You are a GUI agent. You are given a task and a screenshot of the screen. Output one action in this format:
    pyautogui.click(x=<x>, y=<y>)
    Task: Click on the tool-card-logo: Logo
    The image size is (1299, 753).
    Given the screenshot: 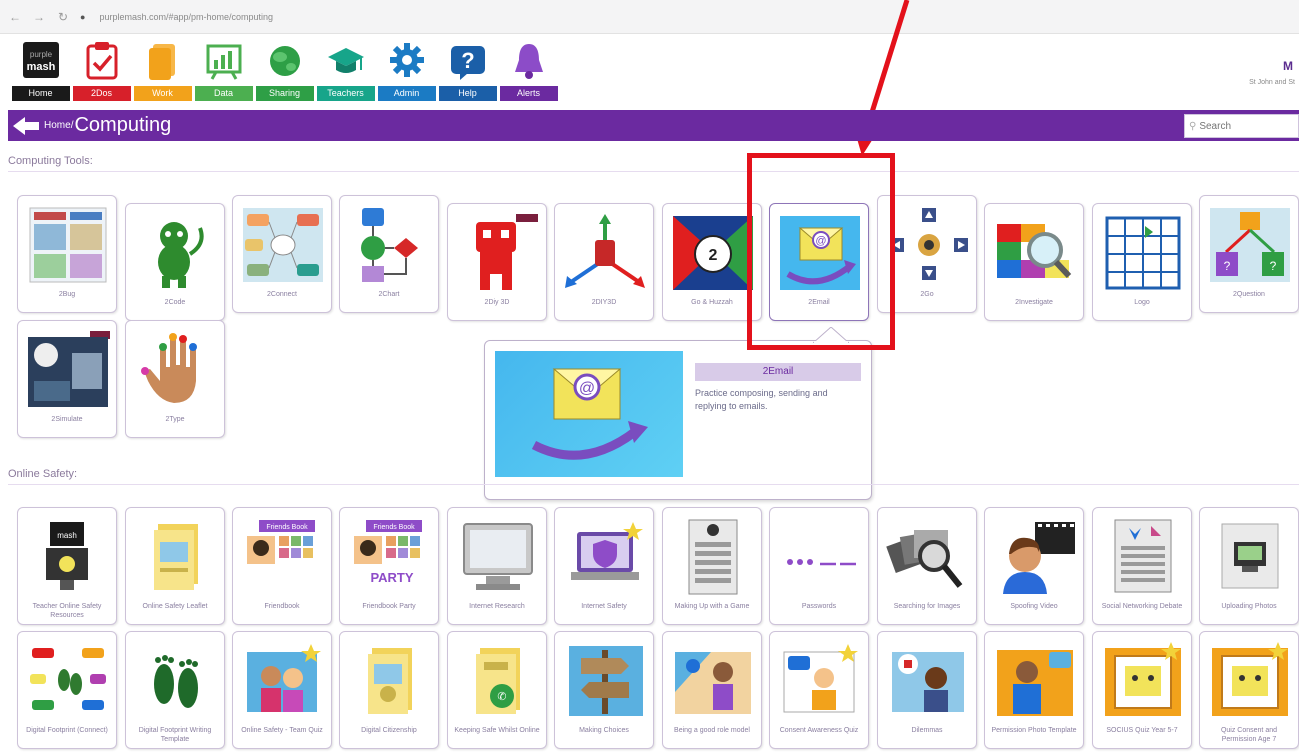 What is the action you would take?
    pyautogui.click(x=1142, y=262)
    